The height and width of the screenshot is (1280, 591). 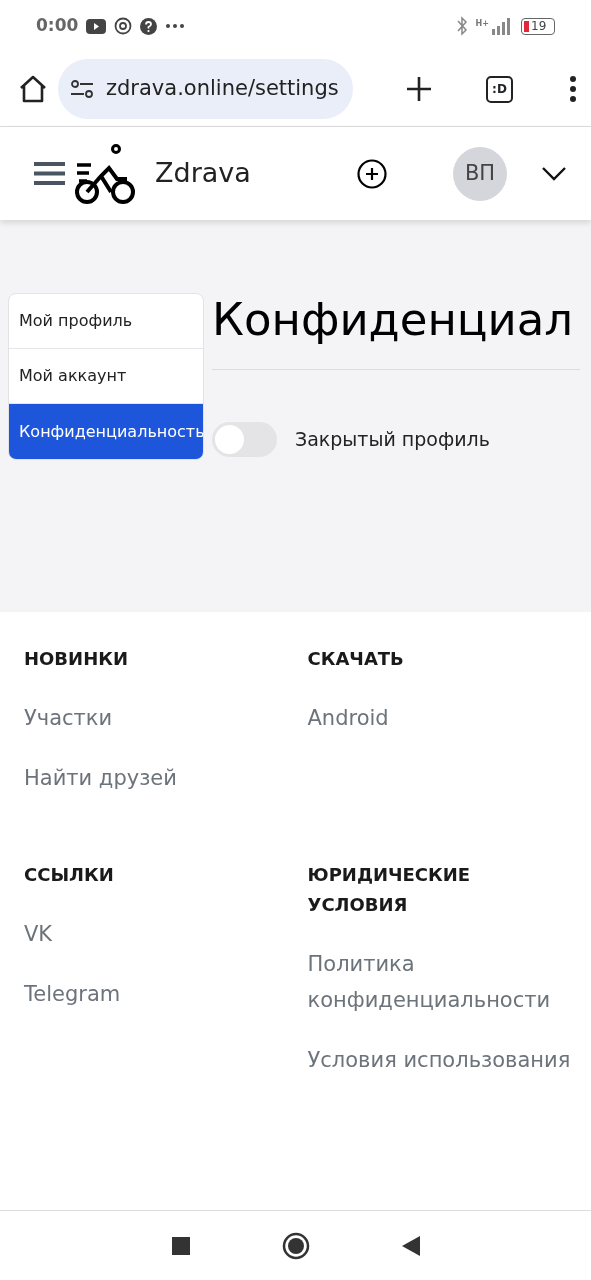 What do you see at coordinates (149, 26) in the screenshot?
I see `help-icon` at bounding box center [149, 26].